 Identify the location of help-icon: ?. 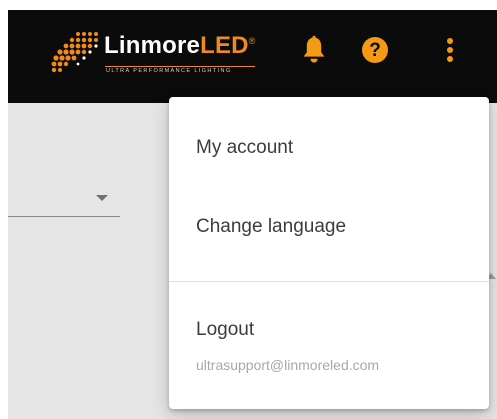
(375, 50).